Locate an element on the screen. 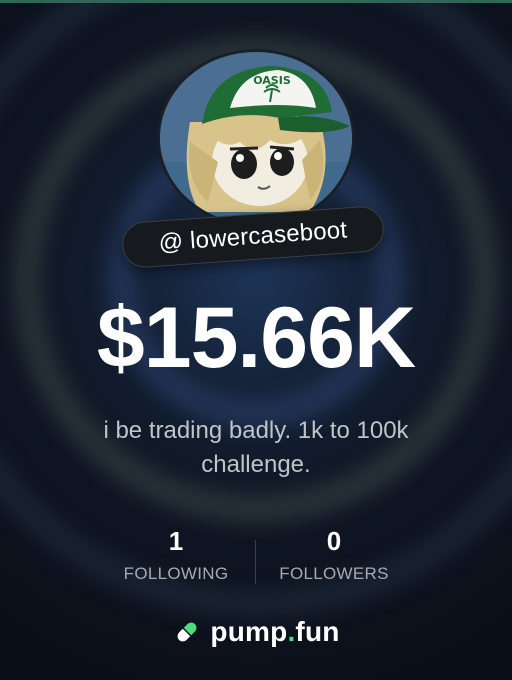  brand-logo: pump.fun is located at coordinates (256, 632).